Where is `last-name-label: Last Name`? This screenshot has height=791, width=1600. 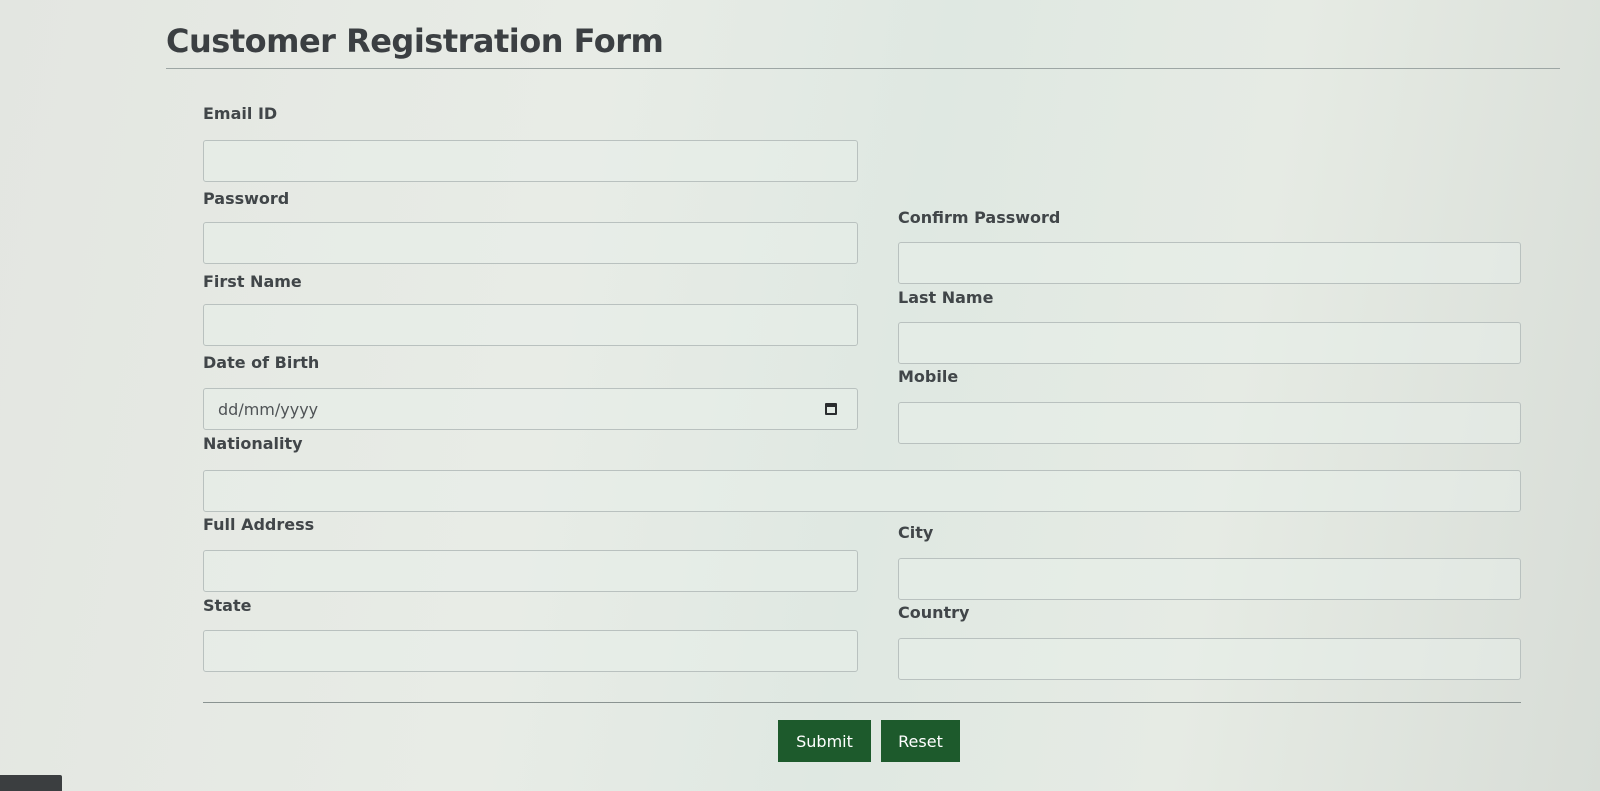
last-name-label: Last Name is located at coordinates (946, 297).